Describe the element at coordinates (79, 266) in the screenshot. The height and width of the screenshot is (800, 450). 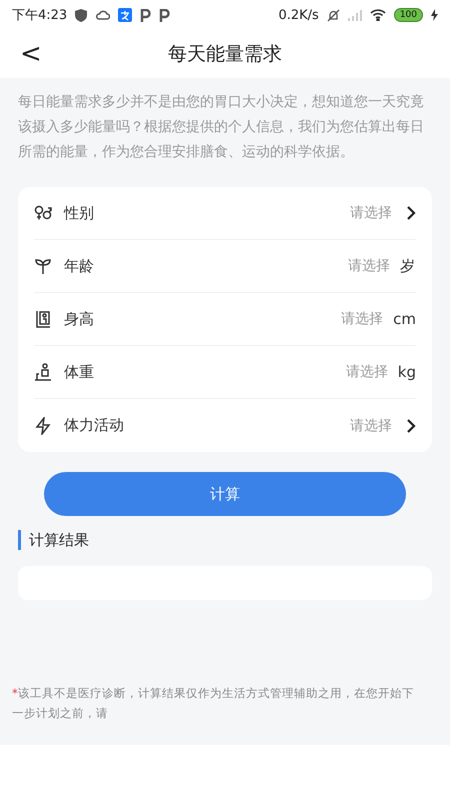
I see `field-label: 年龄` at that location.